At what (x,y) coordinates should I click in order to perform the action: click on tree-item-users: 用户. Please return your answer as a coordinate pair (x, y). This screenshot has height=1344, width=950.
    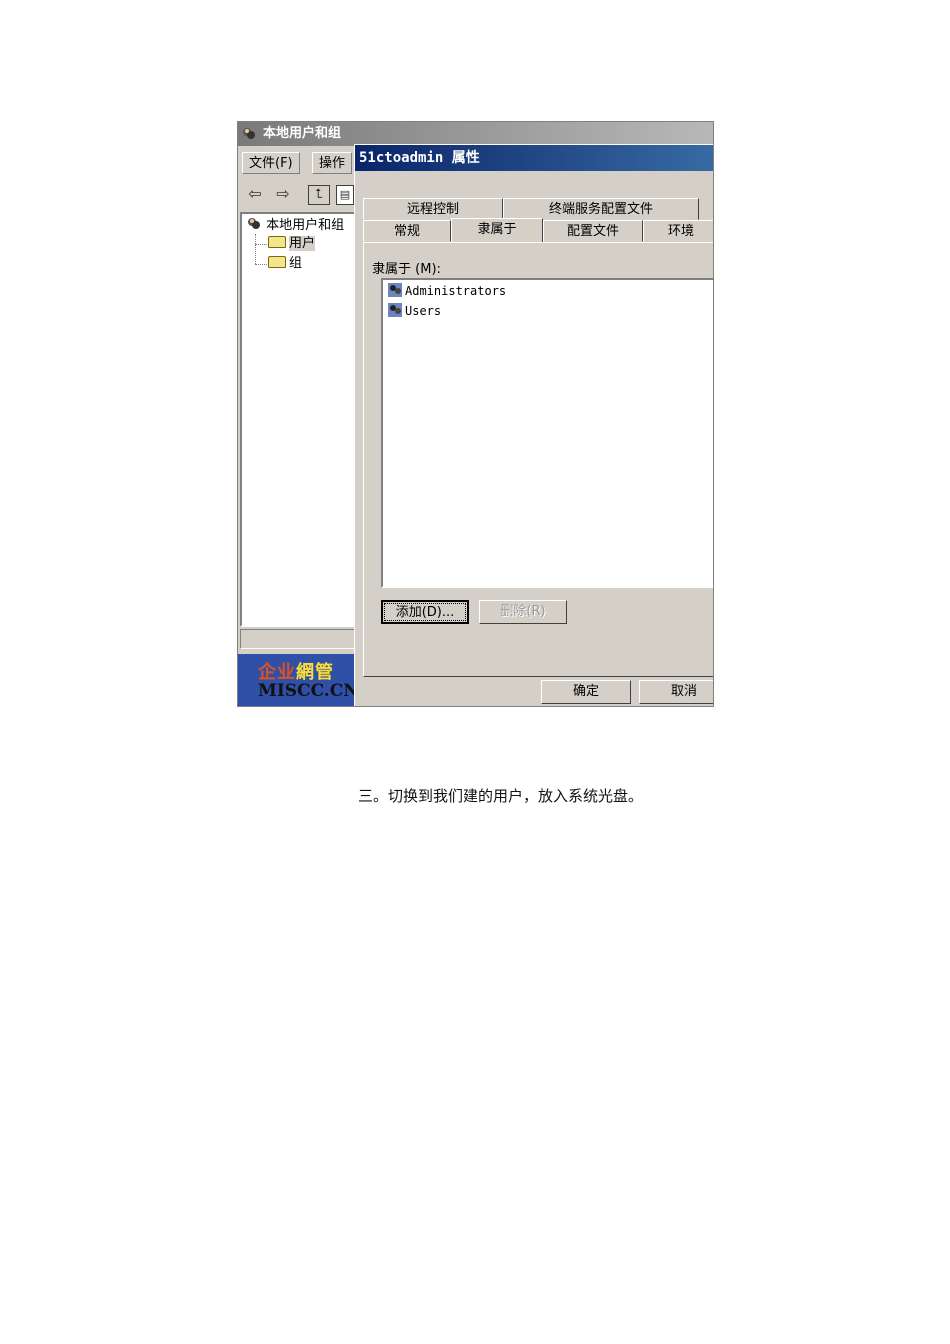
    Looking at the image, I should click on (292, 244).